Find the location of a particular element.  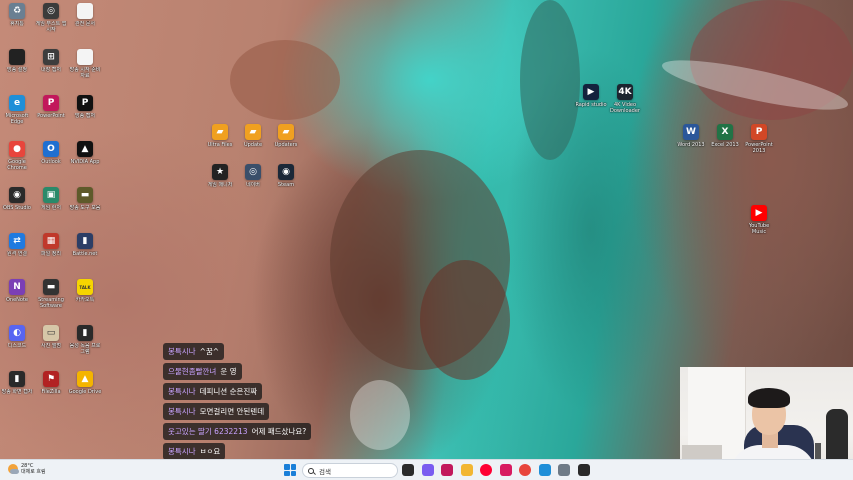

desktop-shortcut: ▮ 음성 녹음 프로그램 is located at coordinates (85, 340).